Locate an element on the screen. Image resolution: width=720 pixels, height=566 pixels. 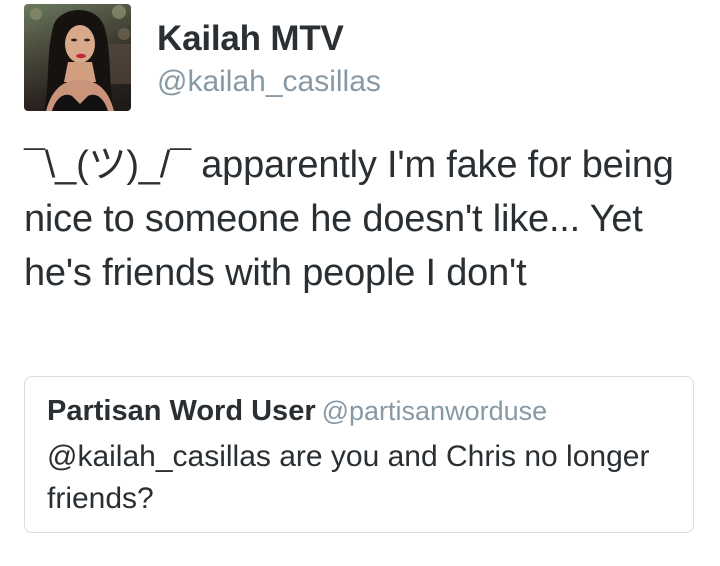
tweet-header: Kailah MTV @kailah_casillas is located at coordinates (202, 57).